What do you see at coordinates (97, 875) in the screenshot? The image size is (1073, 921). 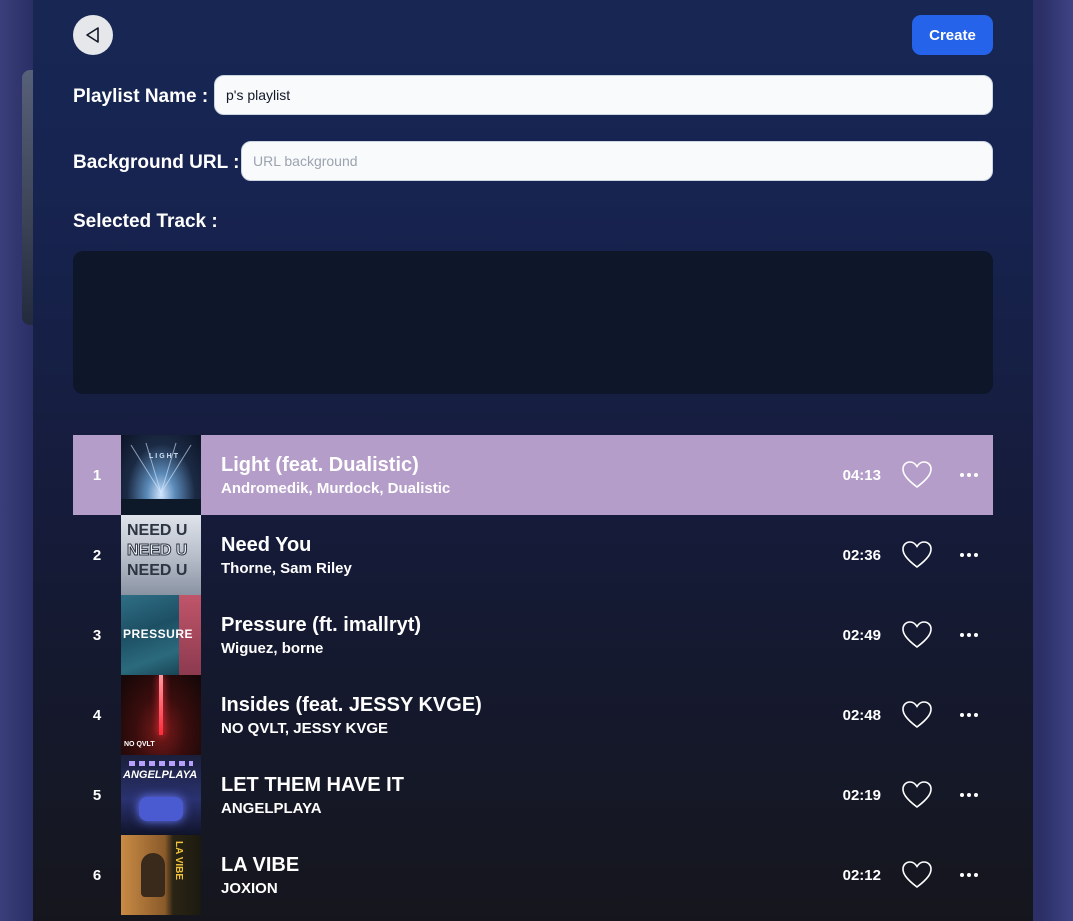 I see `track-number: 6` at bounding box center [97, 875].